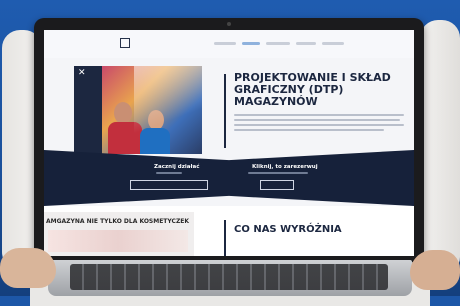  What do you see at coordinates (288, 229) in the screenshot?
I see `section-title: CO NAS WYRÓŻNIA` at bounding box center [288, 229].